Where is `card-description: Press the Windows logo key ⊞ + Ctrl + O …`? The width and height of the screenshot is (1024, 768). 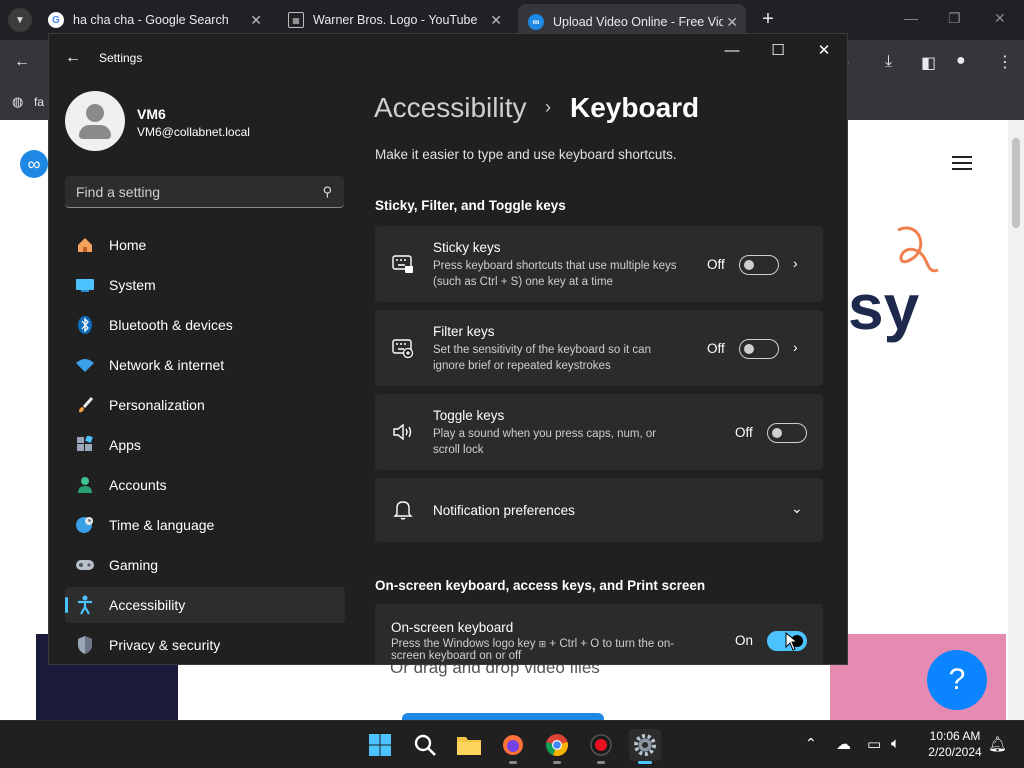 card-description: Press the Windows logo key ⊞ + Ctrl + O … is located at coordinates (533, 650).